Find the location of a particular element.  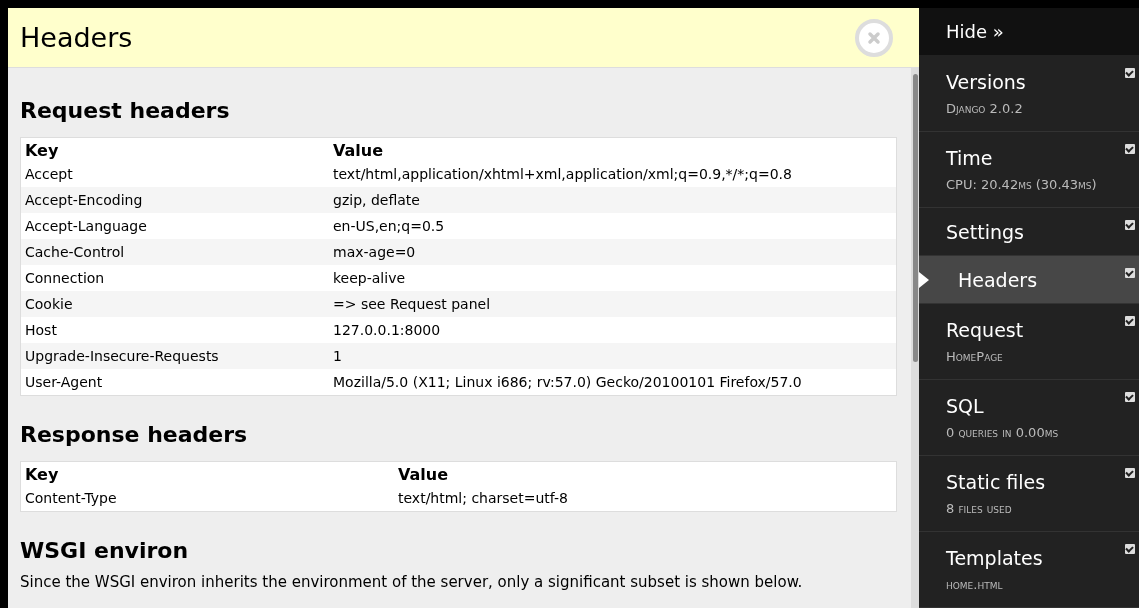

panel-menu-item: Templates home.html is located at coordinates (1029, 570).